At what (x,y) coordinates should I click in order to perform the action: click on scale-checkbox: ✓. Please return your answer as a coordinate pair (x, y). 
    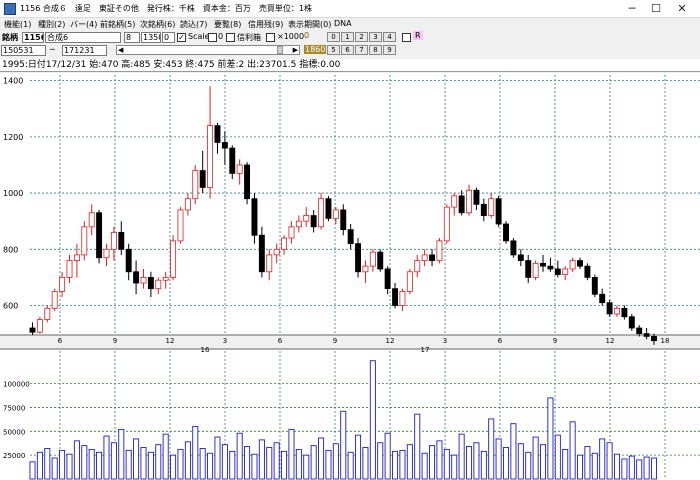
    Looking at the image, I should click on (181, 37).